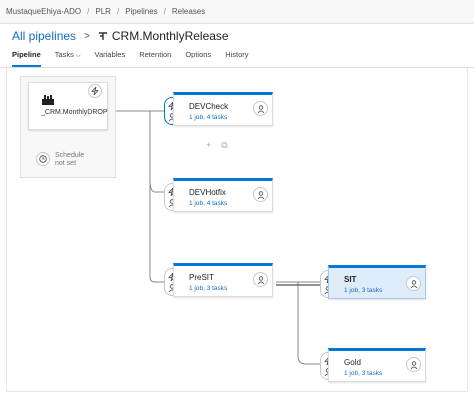 This screenshot has width=474, height=395. Describe the element at coordinates (350, 279) in the screenshot. I see `stage-name: SIT` at that location.